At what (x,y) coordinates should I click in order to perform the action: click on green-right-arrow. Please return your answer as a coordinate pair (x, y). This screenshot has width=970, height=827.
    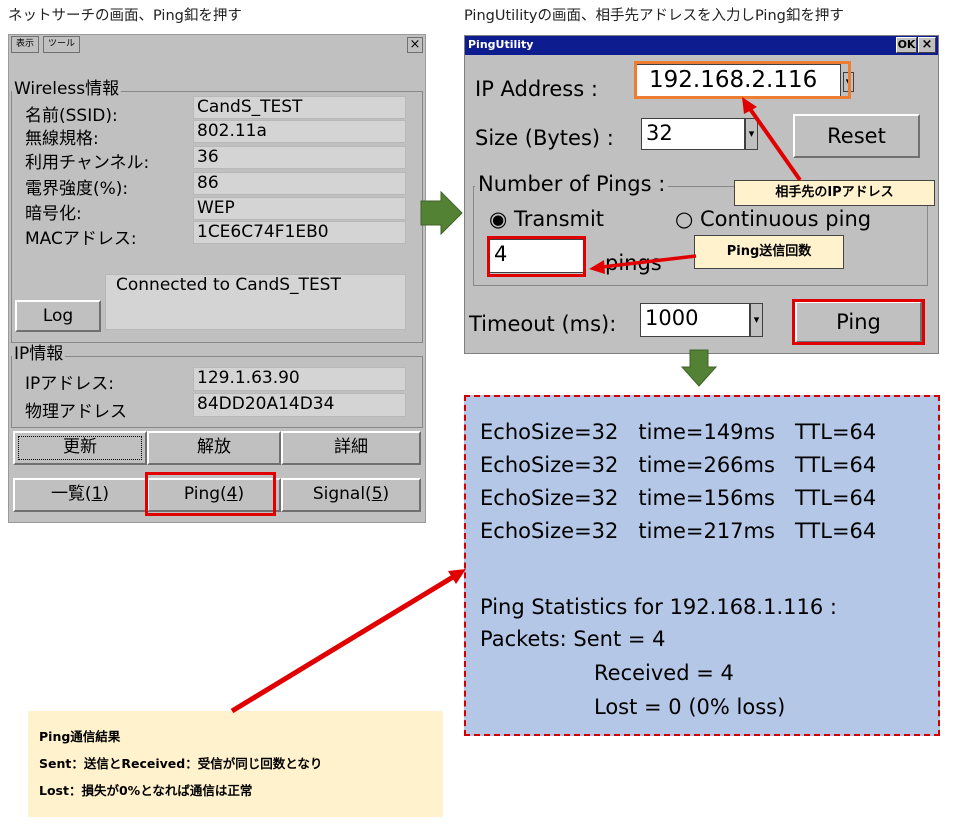
    Looking at the image, I should click on (441, 213).